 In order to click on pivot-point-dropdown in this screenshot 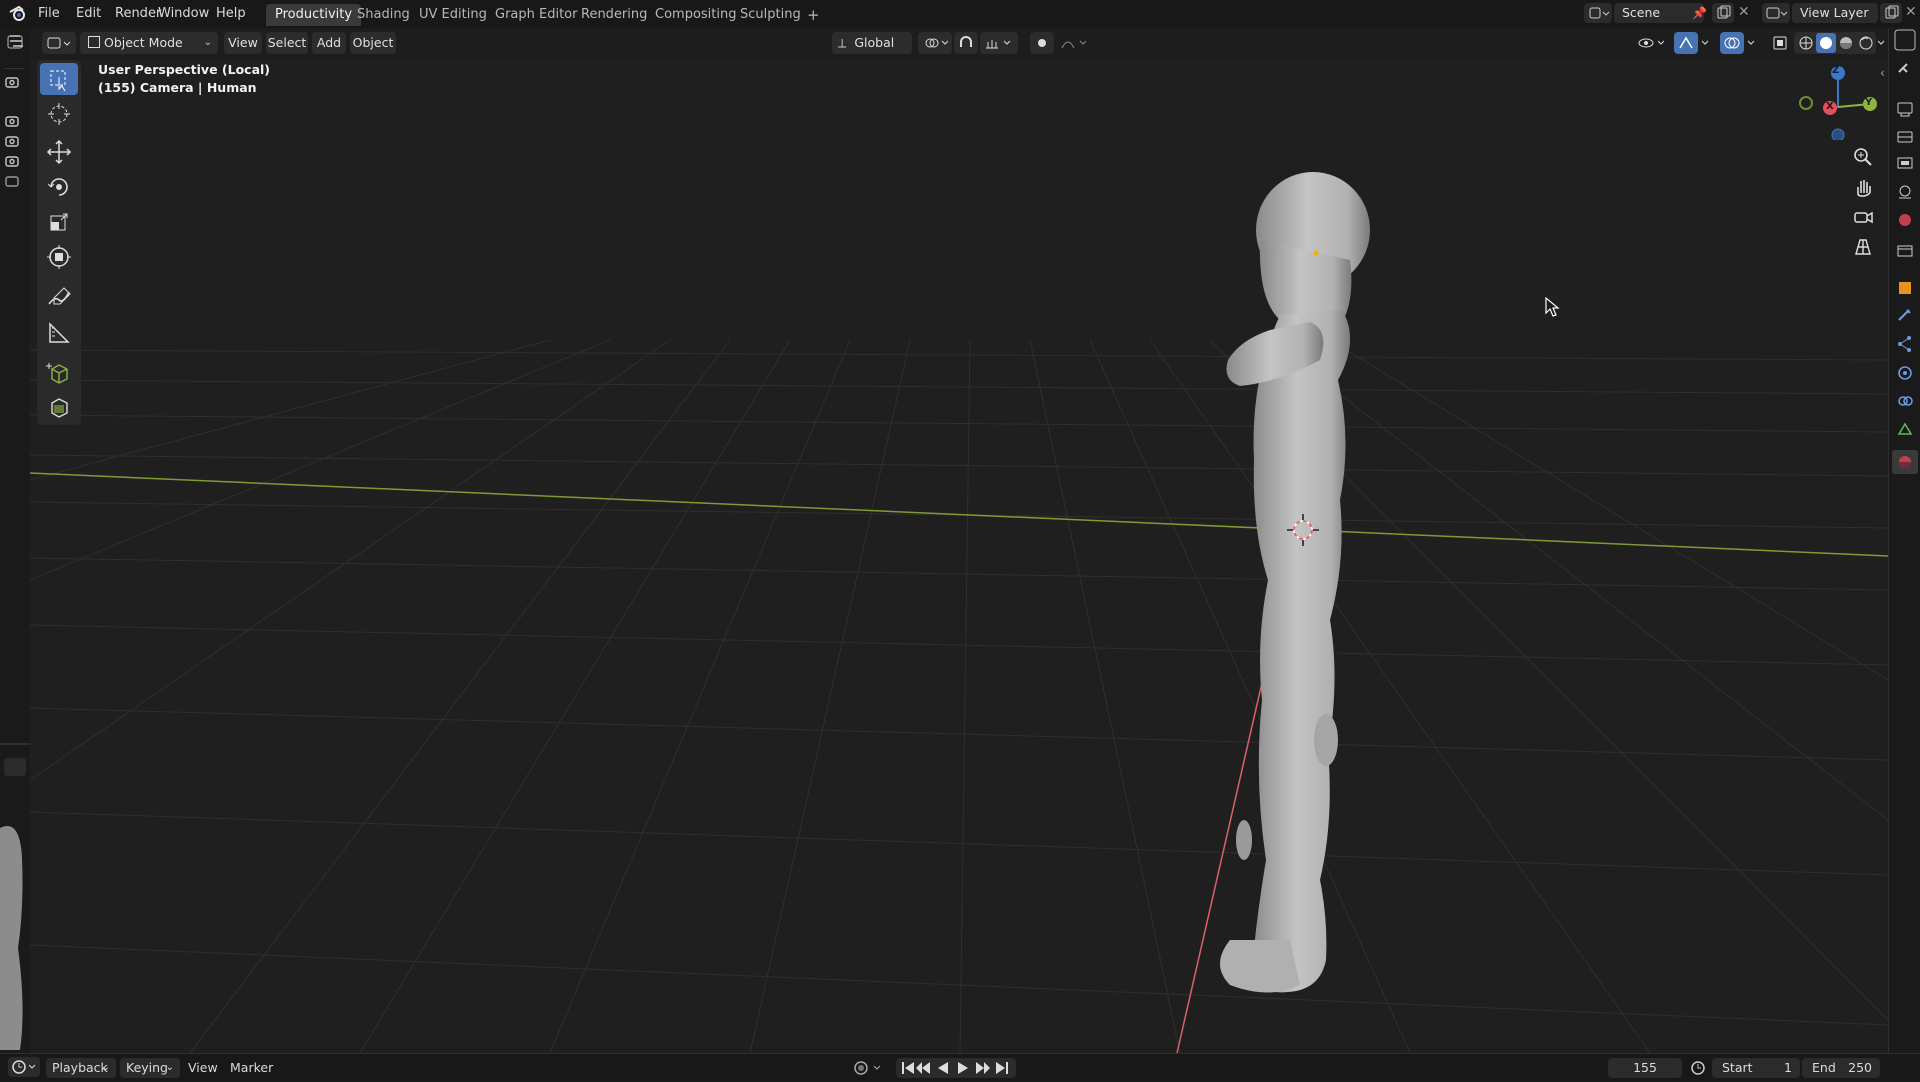, I will do `click(935, 43)`.